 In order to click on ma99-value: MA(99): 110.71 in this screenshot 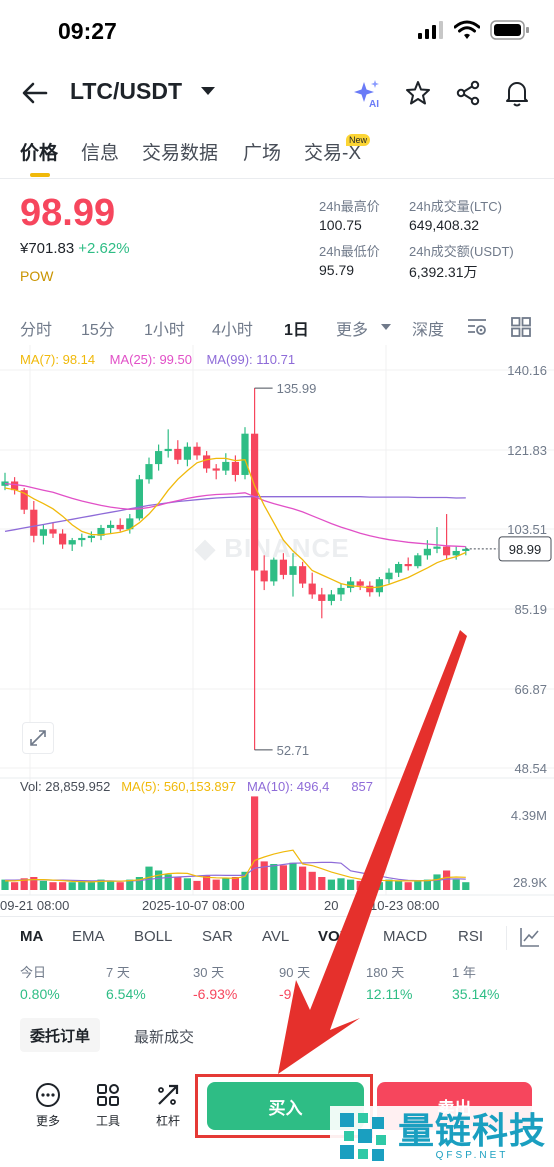, I will do `click(251, 359)`.